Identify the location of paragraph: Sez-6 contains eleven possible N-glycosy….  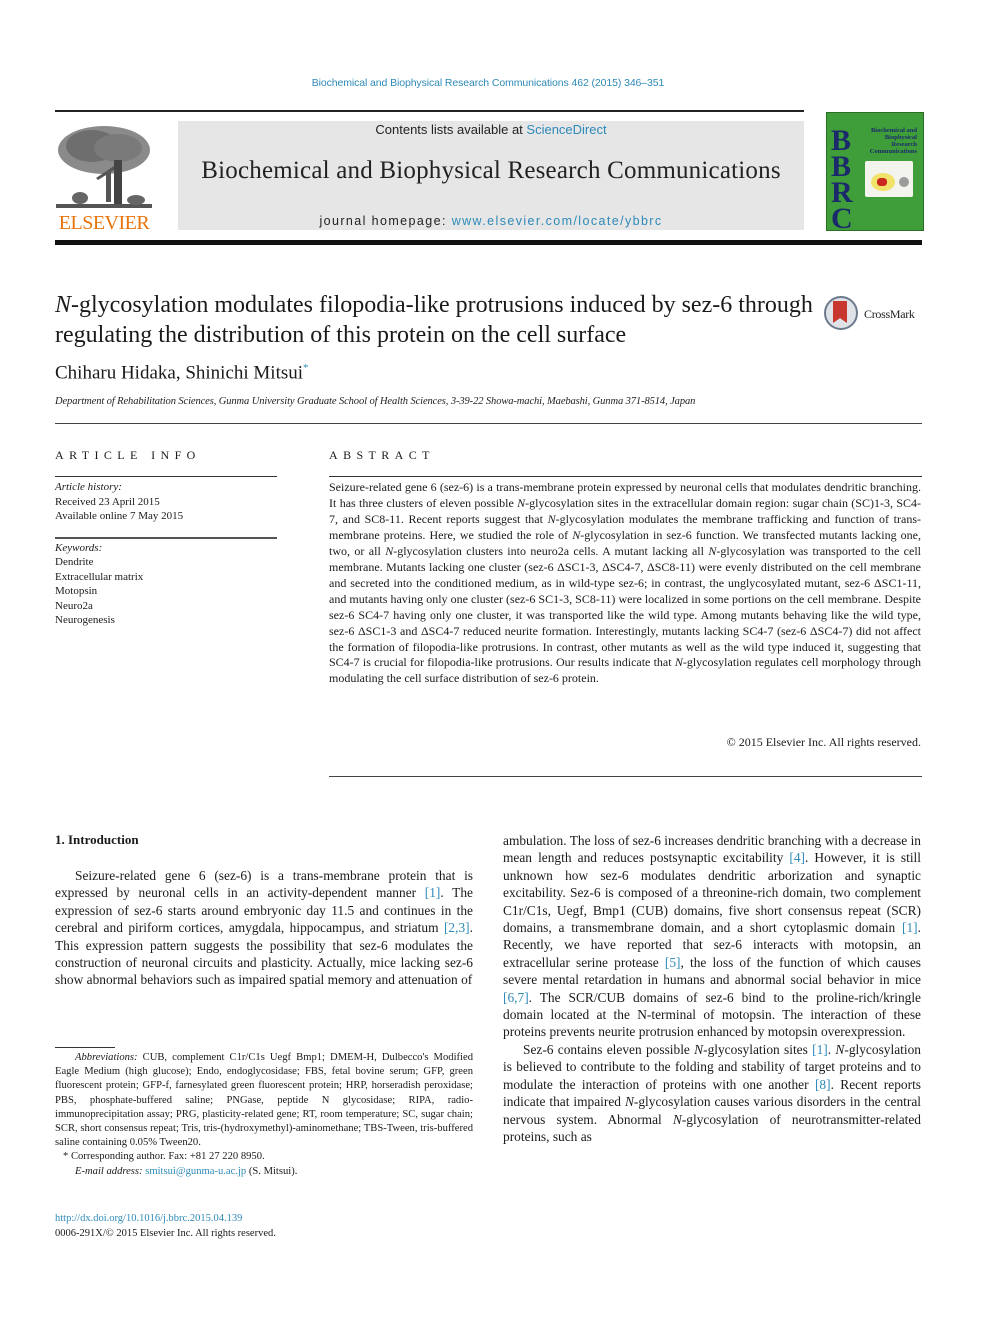
(712, 1093).